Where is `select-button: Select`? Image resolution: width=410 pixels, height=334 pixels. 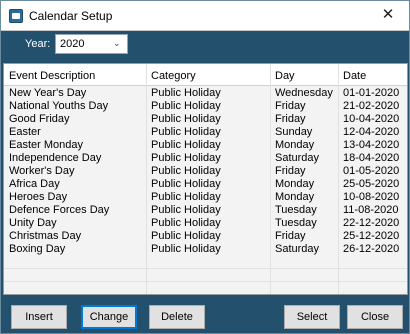
select-button: Select is located at coordinates (312, 317).